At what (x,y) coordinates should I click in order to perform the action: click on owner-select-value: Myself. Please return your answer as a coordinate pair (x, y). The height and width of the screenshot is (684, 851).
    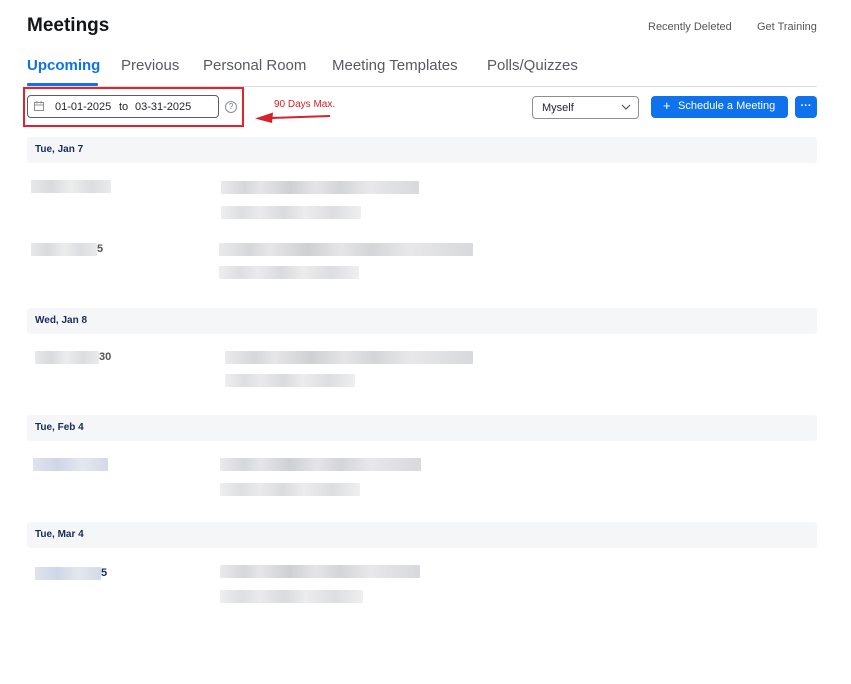
    Looking at the image, I should click on (558, 108).